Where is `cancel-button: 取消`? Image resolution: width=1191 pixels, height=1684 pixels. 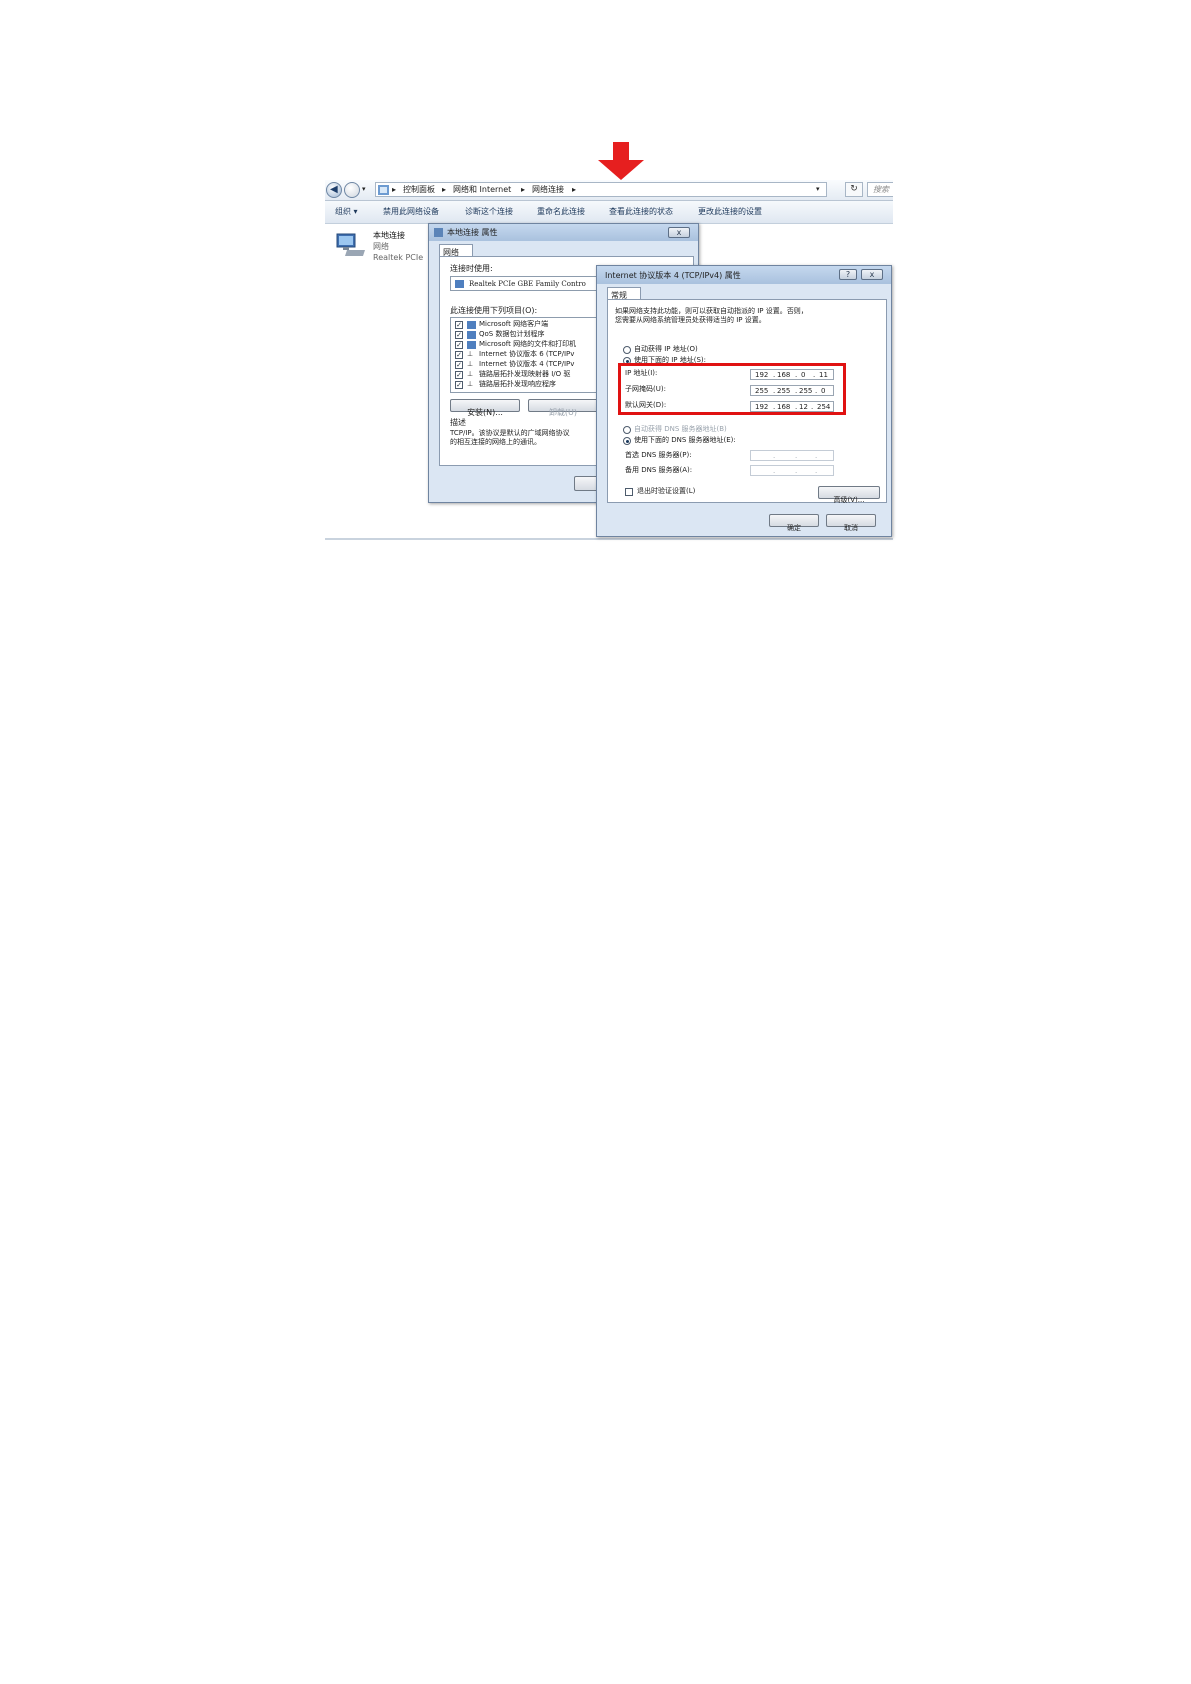
cancel-button: 取消 is located at coordinates (851, 523).